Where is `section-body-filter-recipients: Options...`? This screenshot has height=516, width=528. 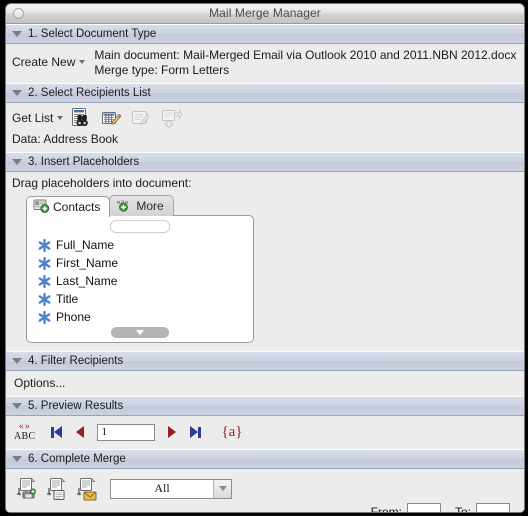 section-body-filter-recipients: Options... is located at coordinates (265, 383).